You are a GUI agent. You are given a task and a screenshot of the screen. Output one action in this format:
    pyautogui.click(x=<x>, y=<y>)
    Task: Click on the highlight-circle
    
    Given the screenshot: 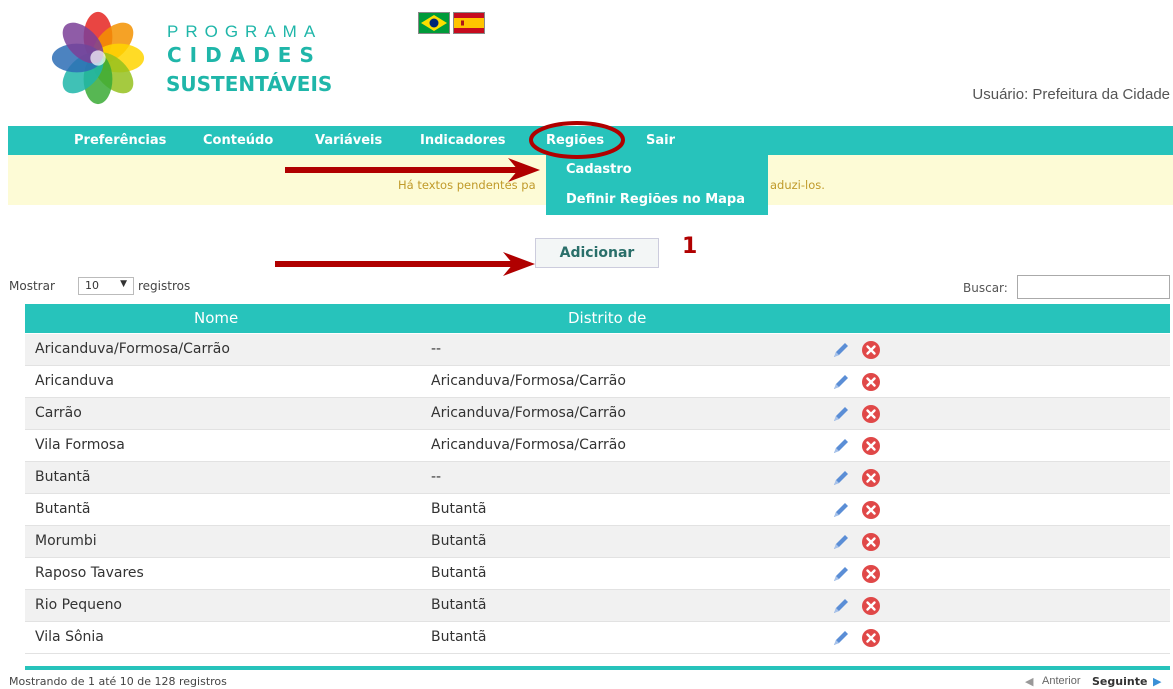 What is the action you would take?
    pyautogui.click(x=577, y=140)
    